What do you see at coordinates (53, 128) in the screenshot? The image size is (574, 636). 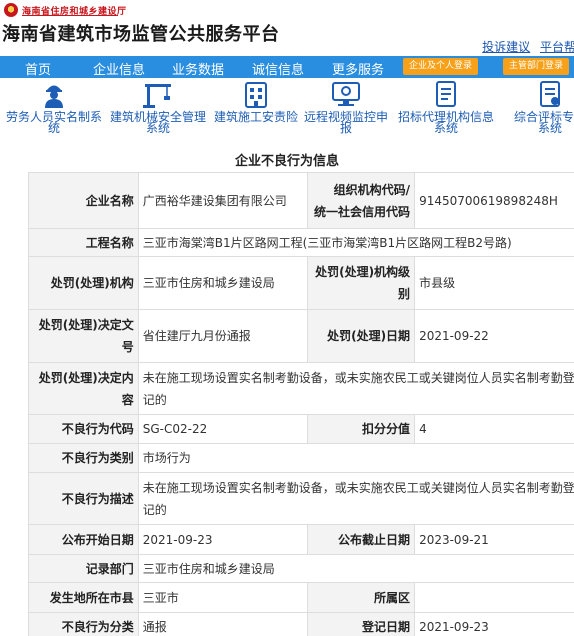 I see `service-label: 统` at bounding box center [53, 128].